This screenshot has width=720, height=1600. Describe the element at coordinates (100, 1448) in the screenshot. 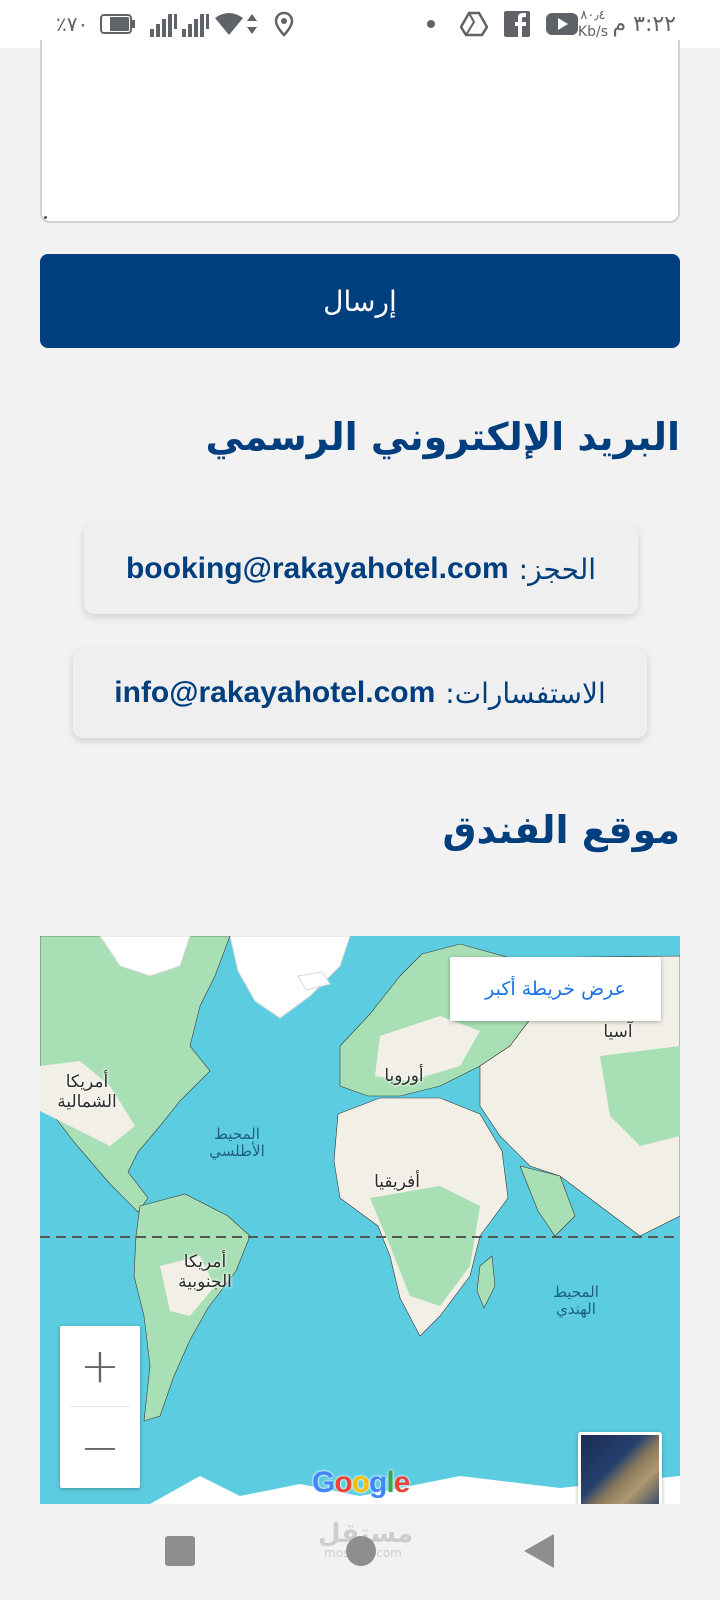

I see `zoom-out-button: −` at that location.